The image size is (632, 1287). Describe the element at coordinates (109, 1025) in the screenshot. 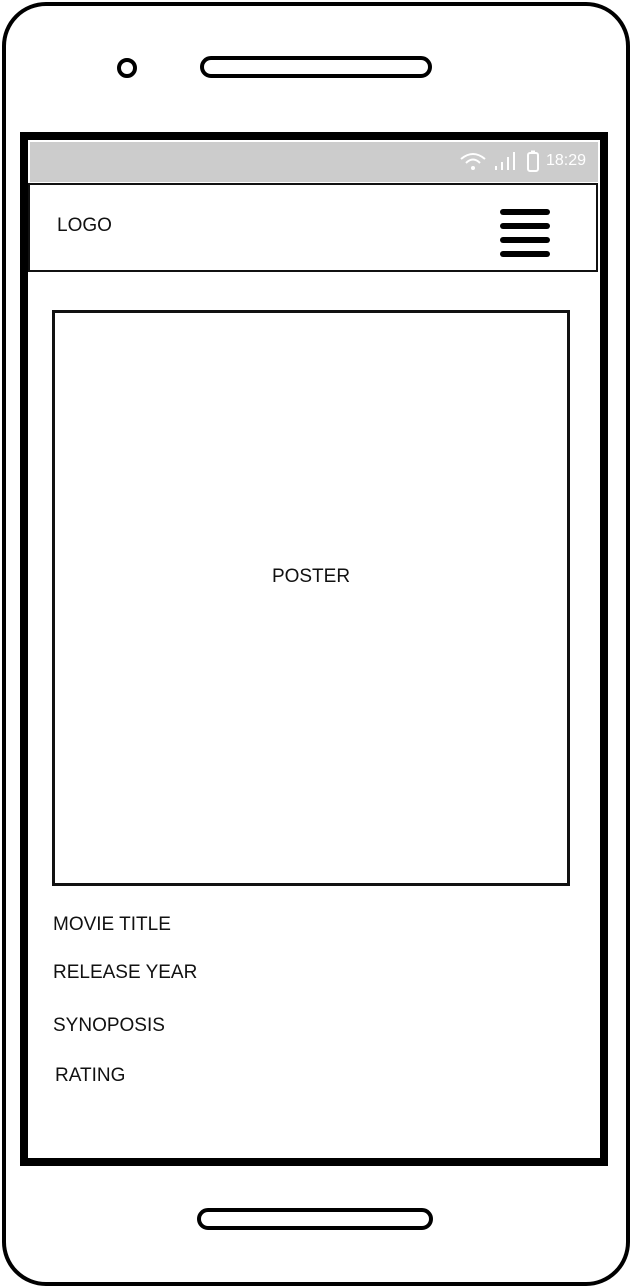

I see `synopsis: SYNOPOSIS` at that location.